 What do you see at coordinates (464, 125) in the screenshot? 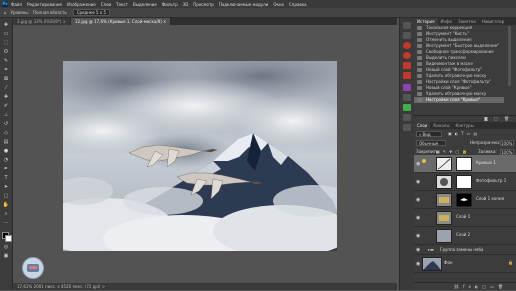
I see `tab-paths: Контуры` at bounding box center [464, 125].